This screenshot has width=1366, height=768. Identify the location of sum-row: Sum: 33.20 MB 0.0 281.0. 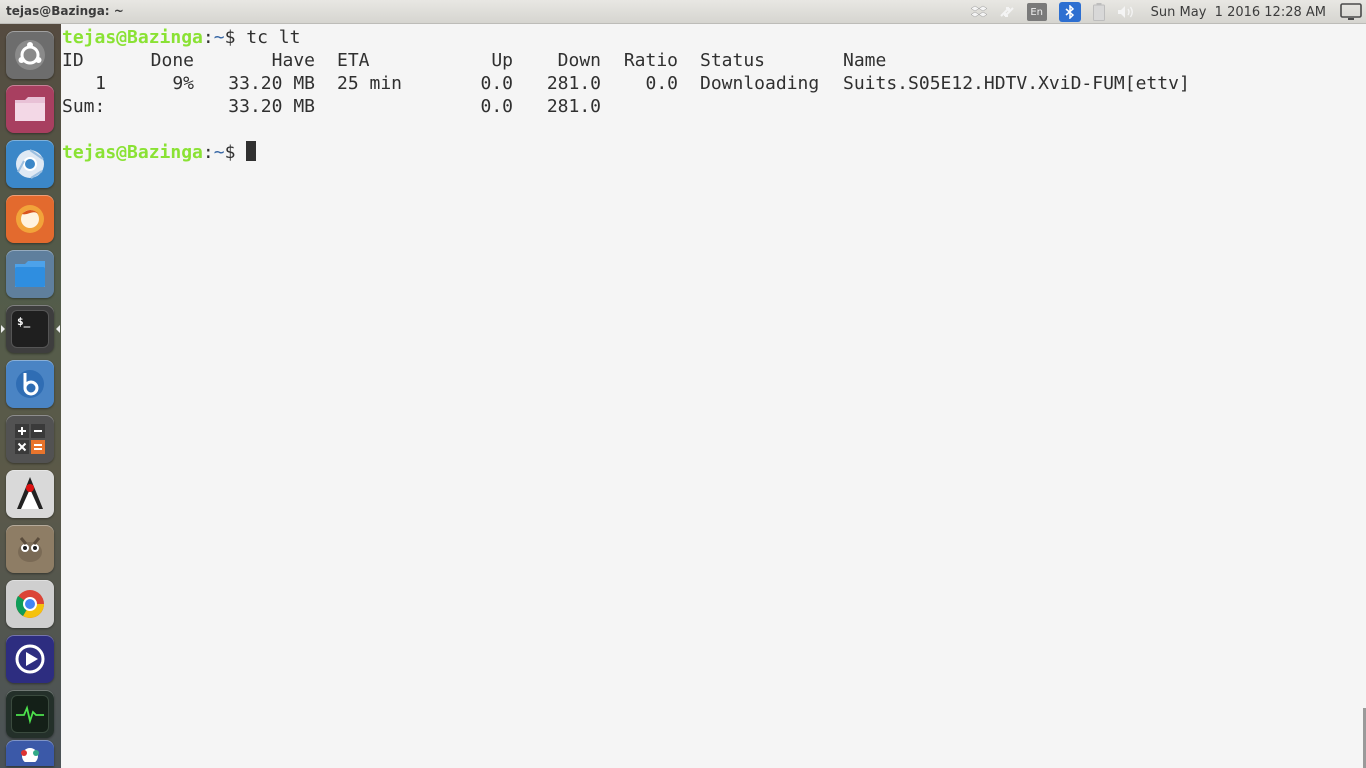
(714, 106).